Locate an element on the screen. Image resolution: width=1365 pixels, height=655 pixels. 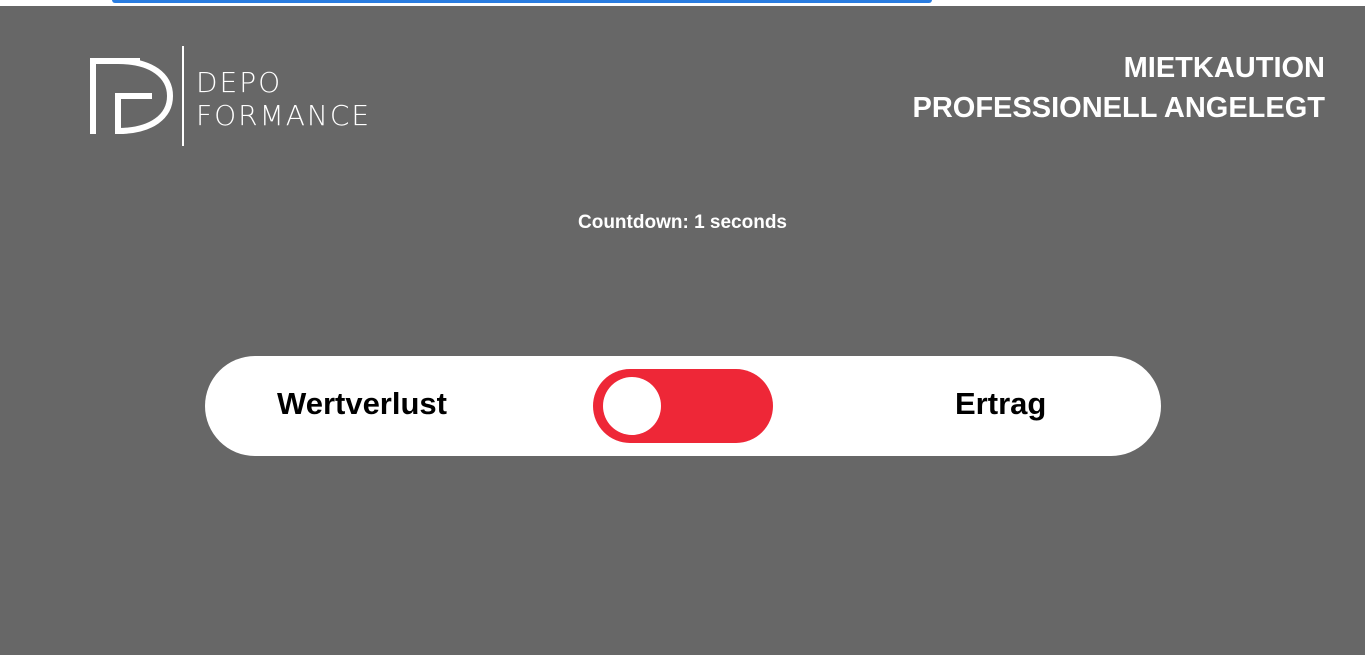
toggle-knob is located at coordinates (632, 406).